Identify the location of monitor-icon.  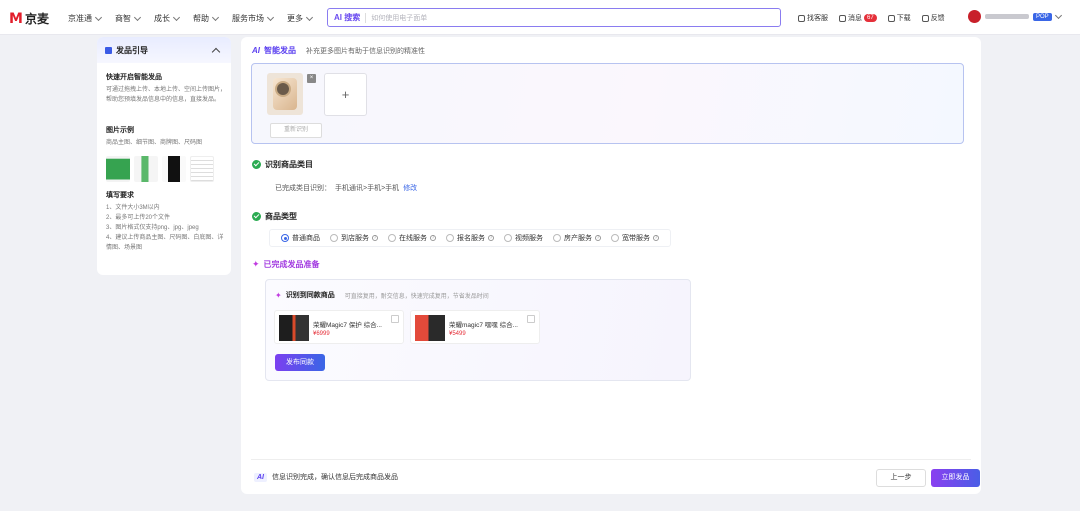
(891, 18).